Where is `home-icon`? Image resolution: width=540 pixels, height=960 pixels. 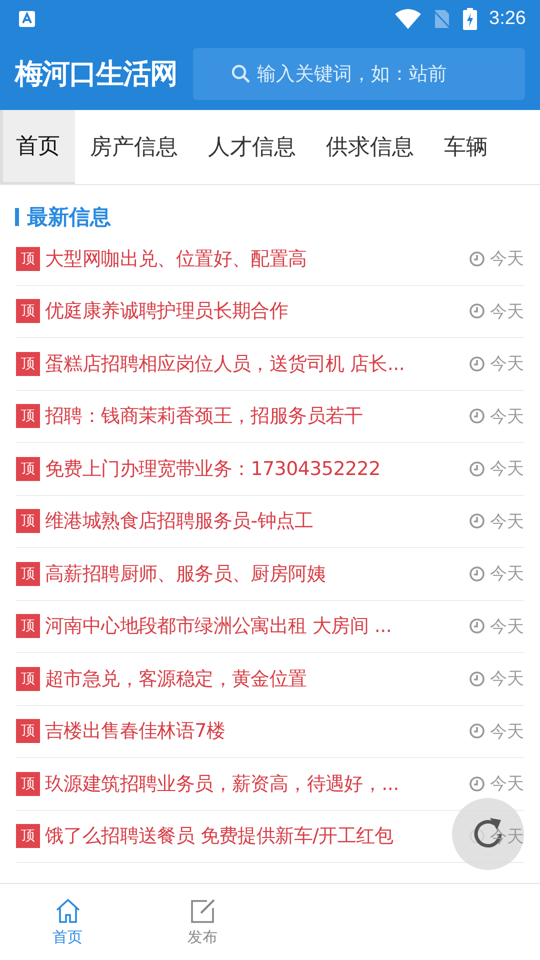 home-icon is located at coordinates (68, 911).